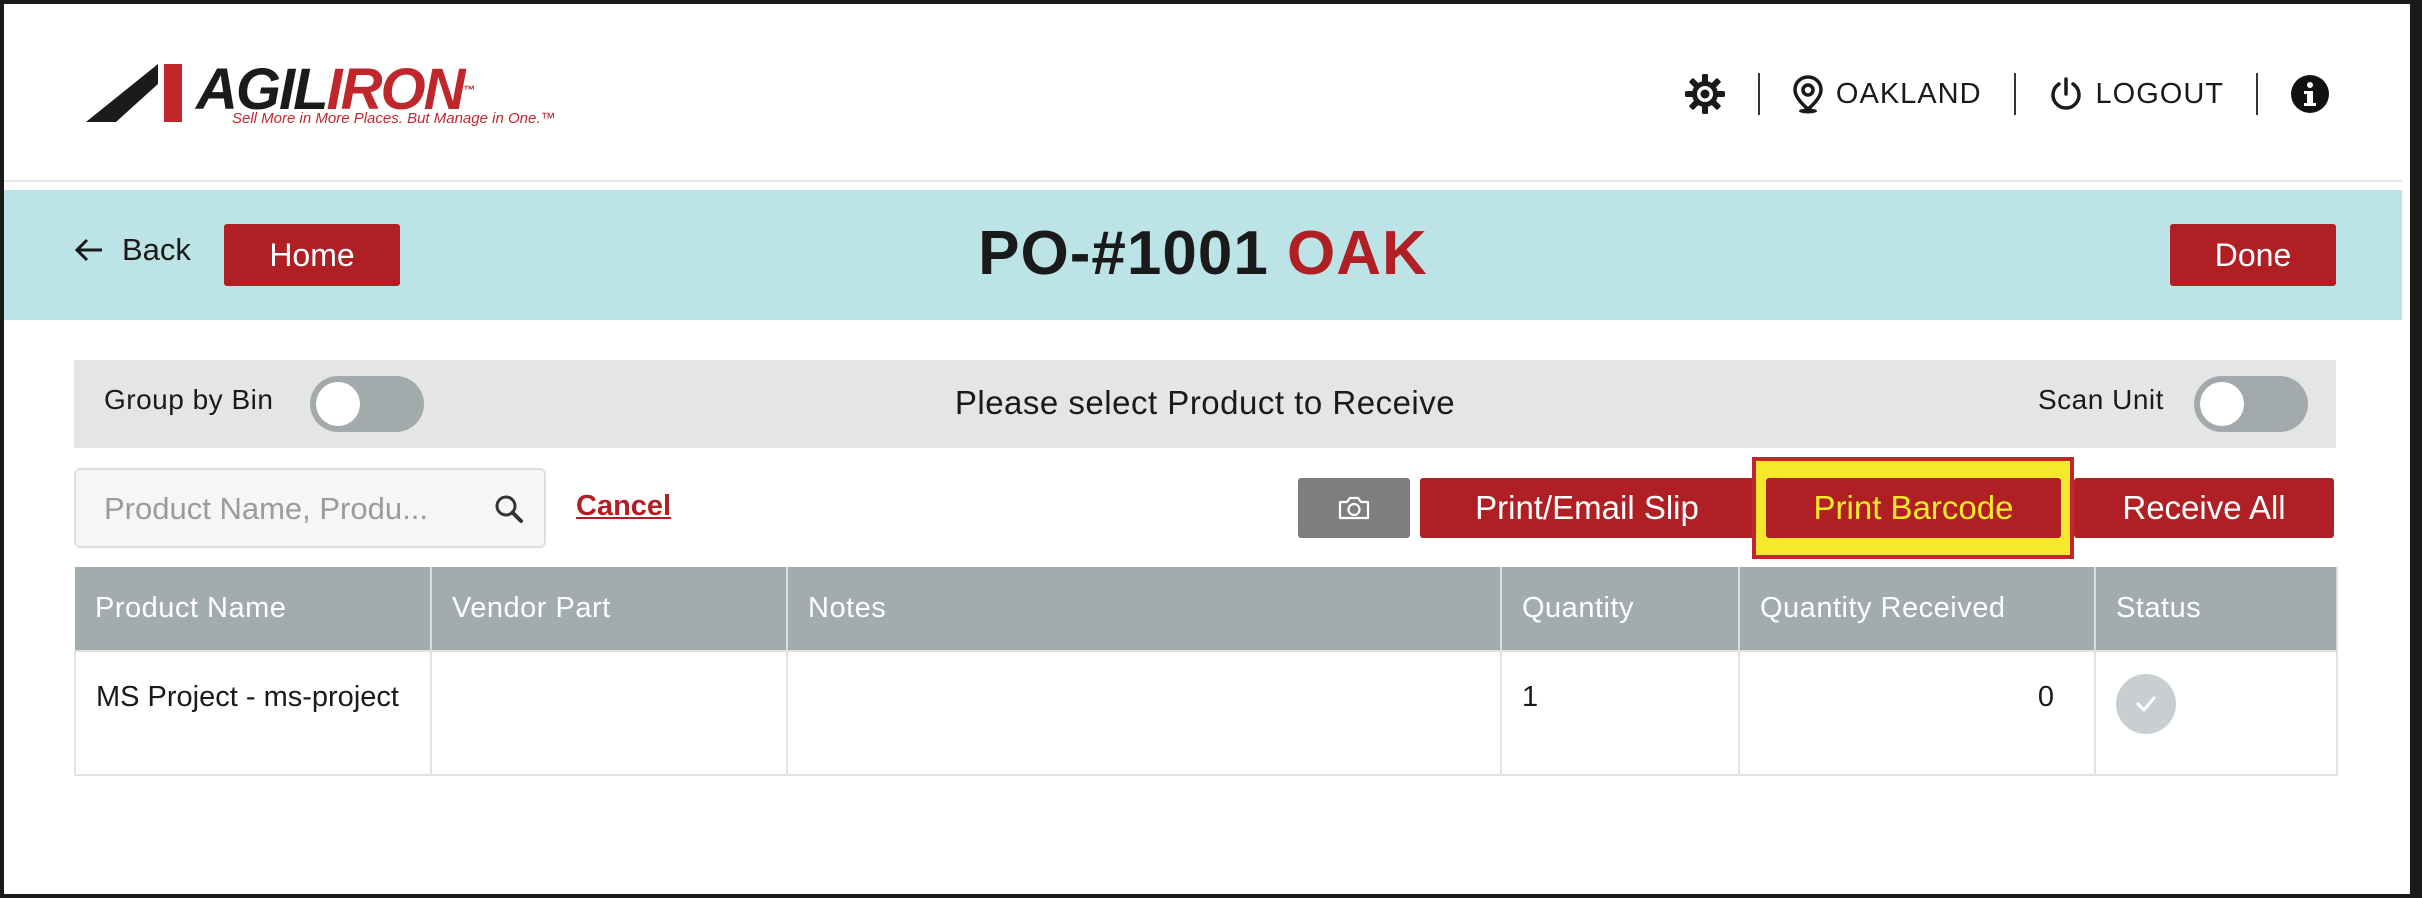 This screenshot has height=898, width=2422. What do you see at coordinates (134, 93) in the screenshot?
I see `logo-mark-icon` at bounding box center [134, 93].